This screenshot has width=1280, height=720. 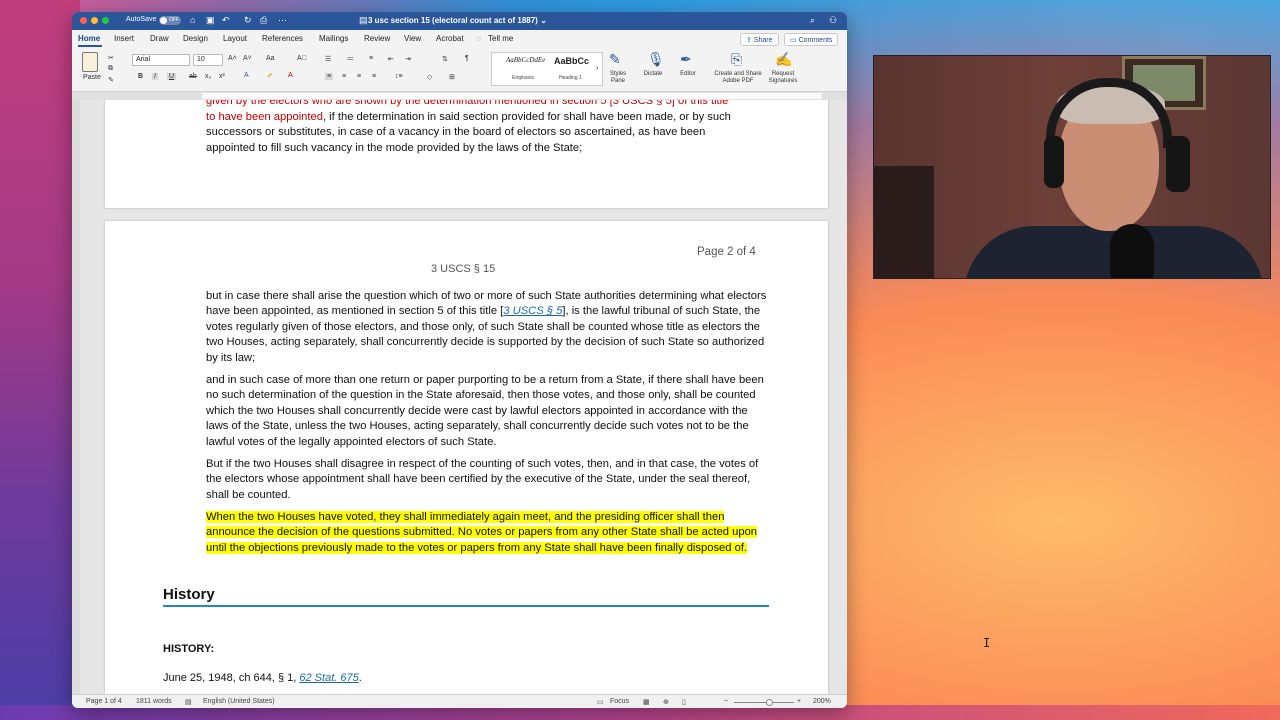 I want to click on font-name-select: Arial, so click(x=161, y=60).